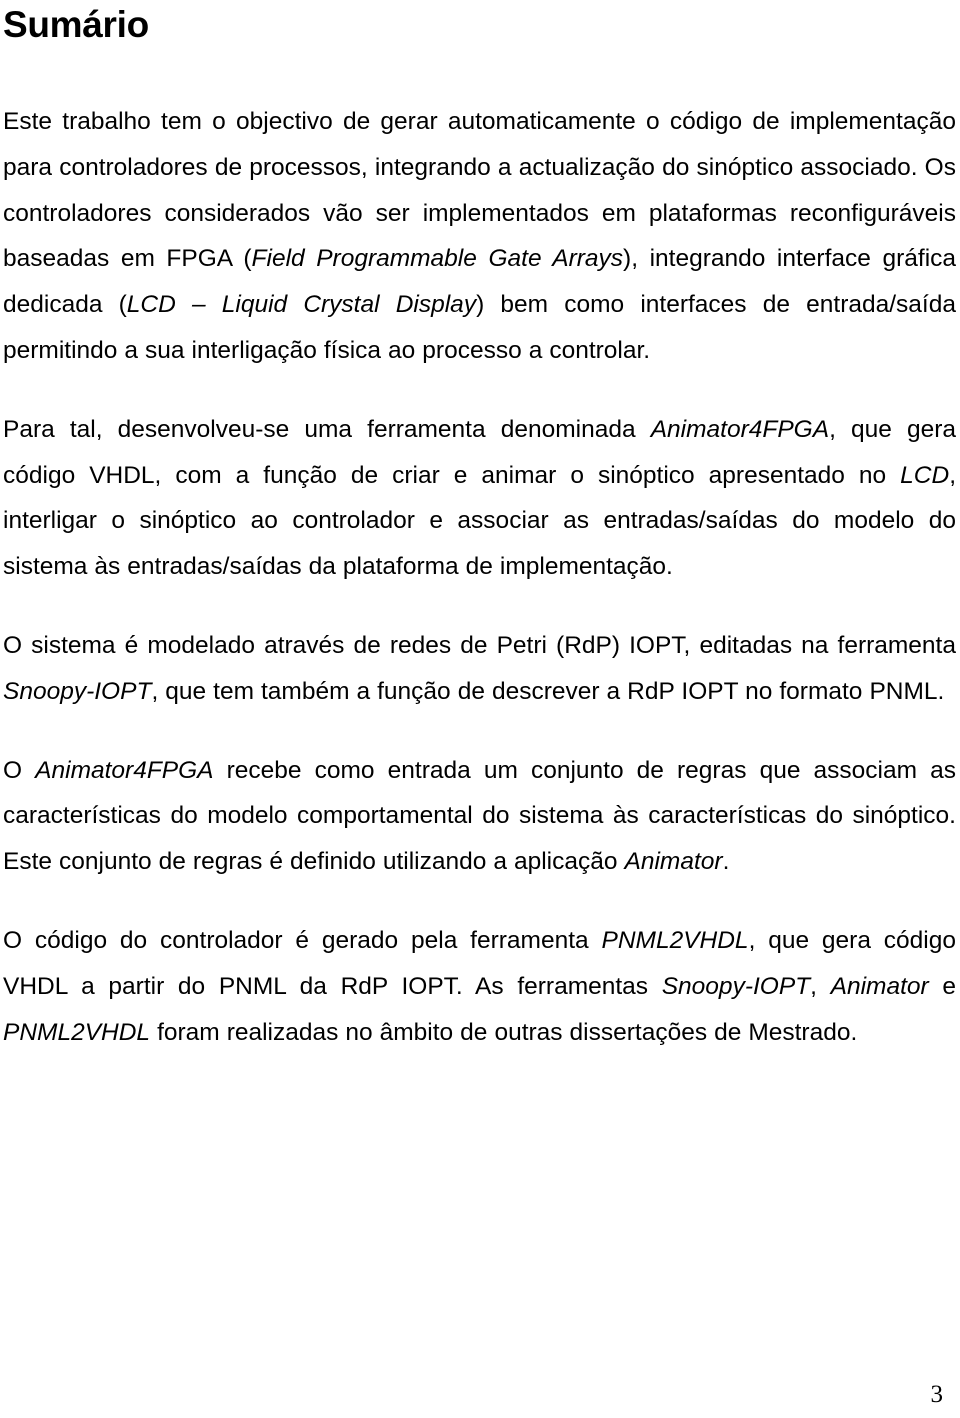 The width and height of the screenshot is (960, 1418). Describe the element at coordinates (925, 475) in the screenshot. I see `emphasis-run: LCD` at that location.